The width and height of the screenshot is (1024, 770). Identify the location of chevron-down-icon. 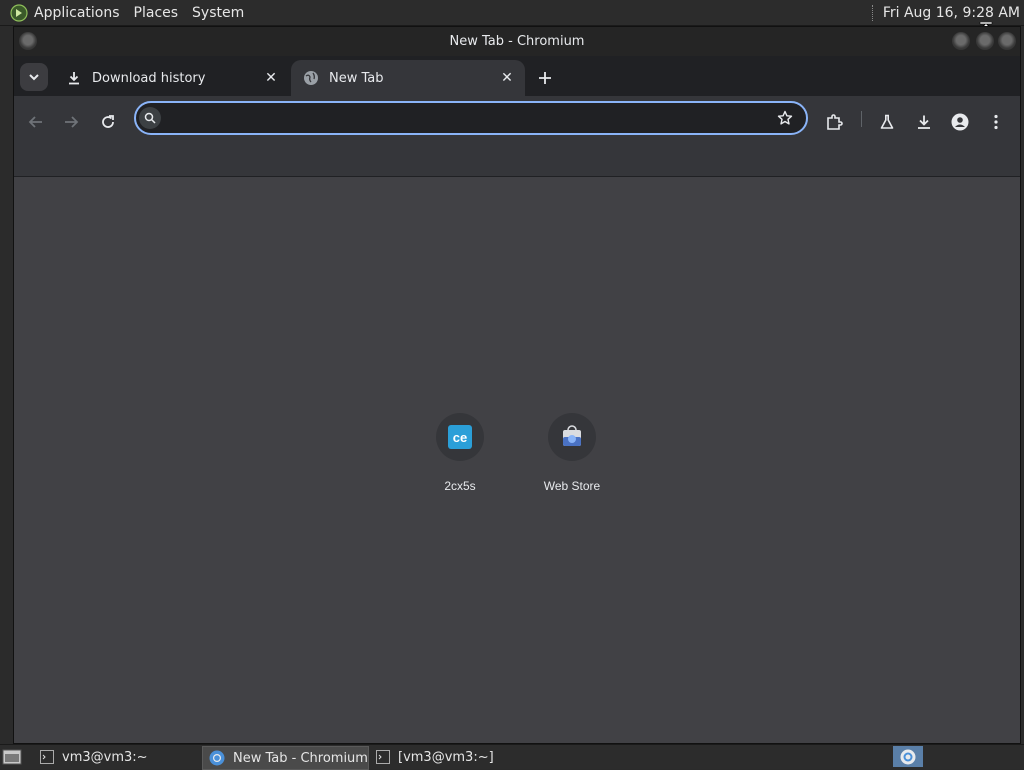
(34, 77).